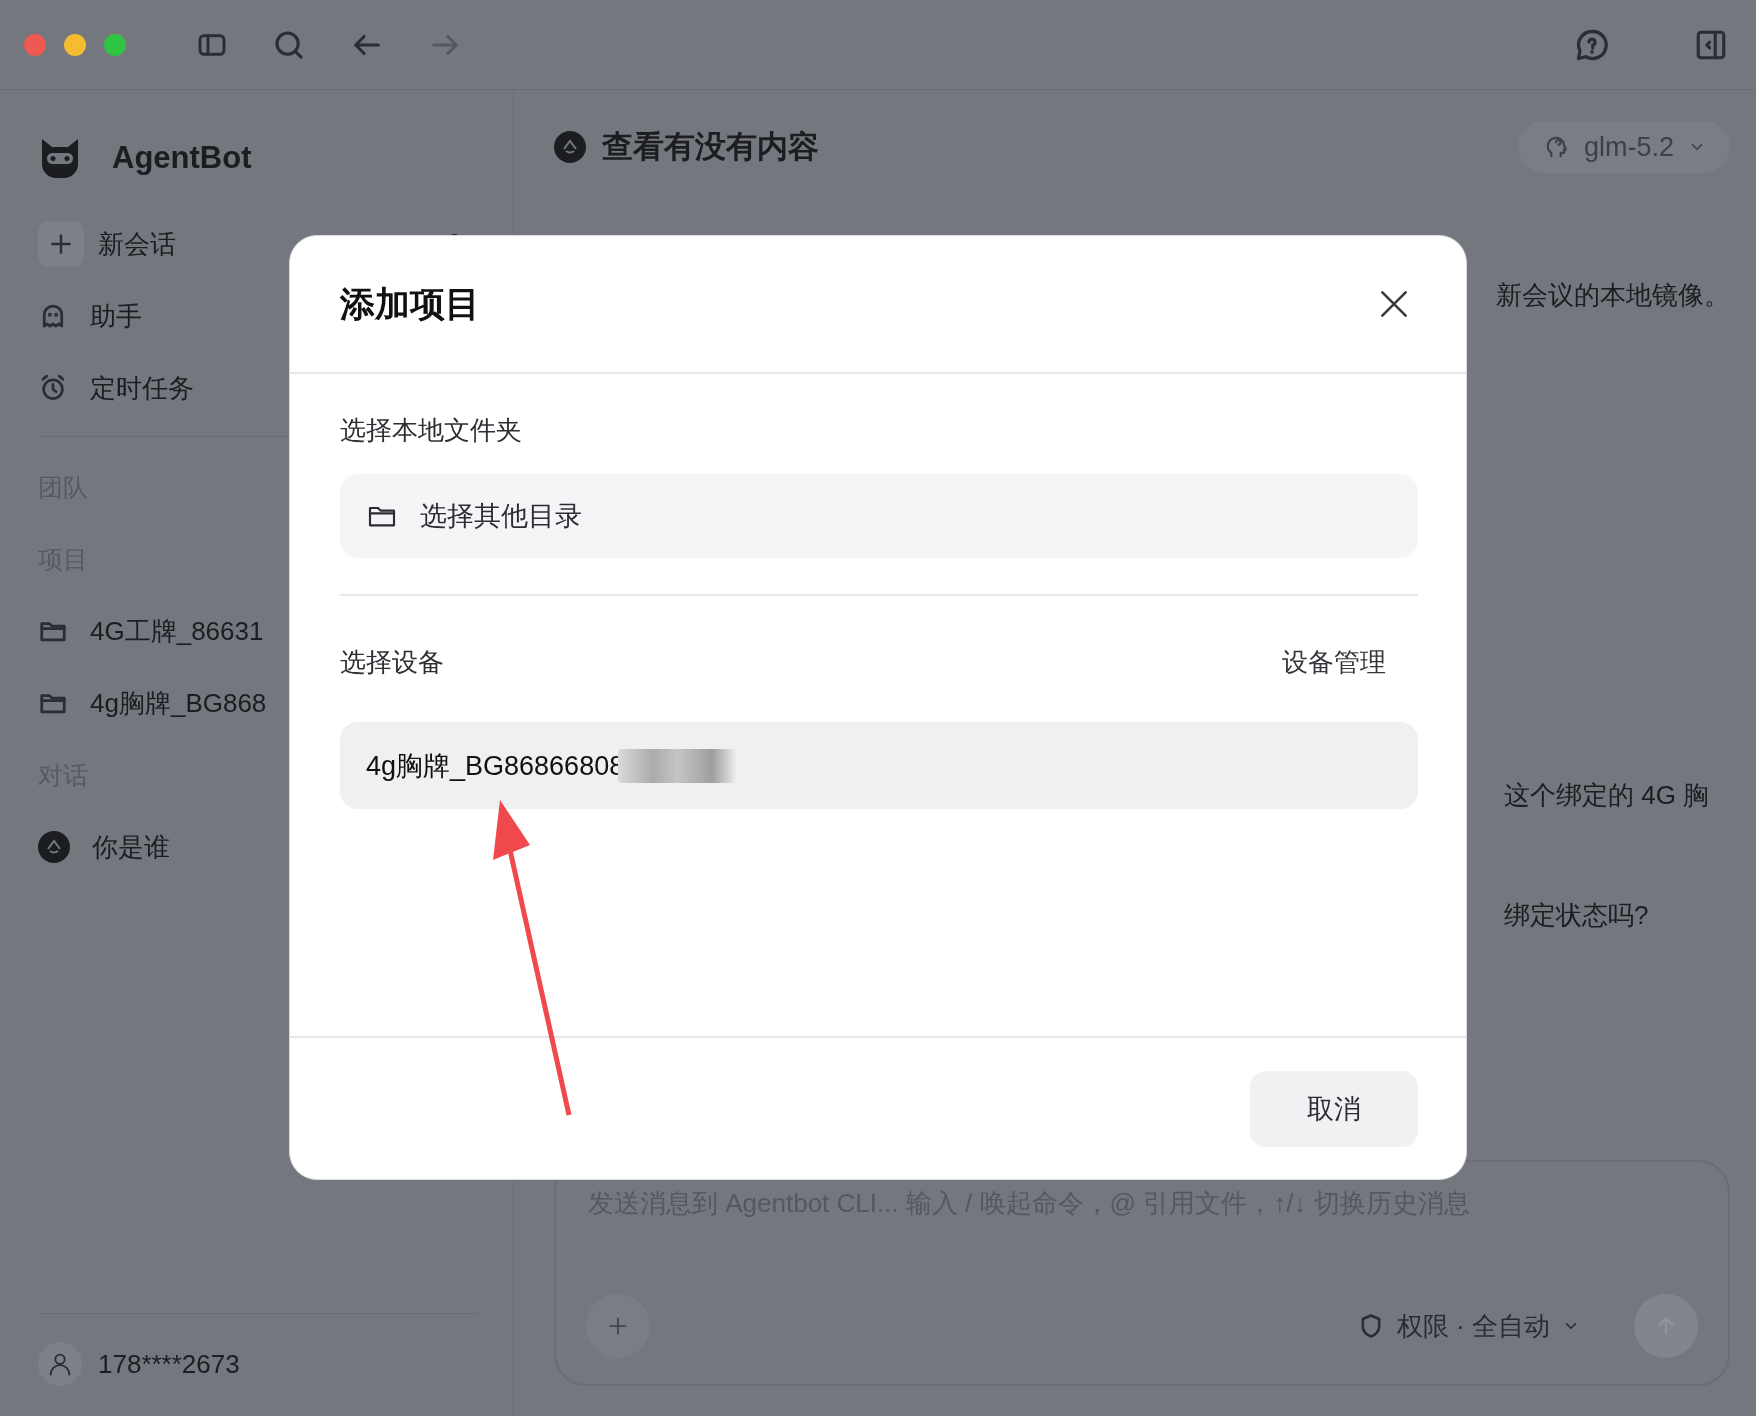 The height and width of the screenshot is (1416, 1756). Describe the element at coordinates (1576, 915) in the screenshot. I see `message-text: 绑定状态吗?` at that location.